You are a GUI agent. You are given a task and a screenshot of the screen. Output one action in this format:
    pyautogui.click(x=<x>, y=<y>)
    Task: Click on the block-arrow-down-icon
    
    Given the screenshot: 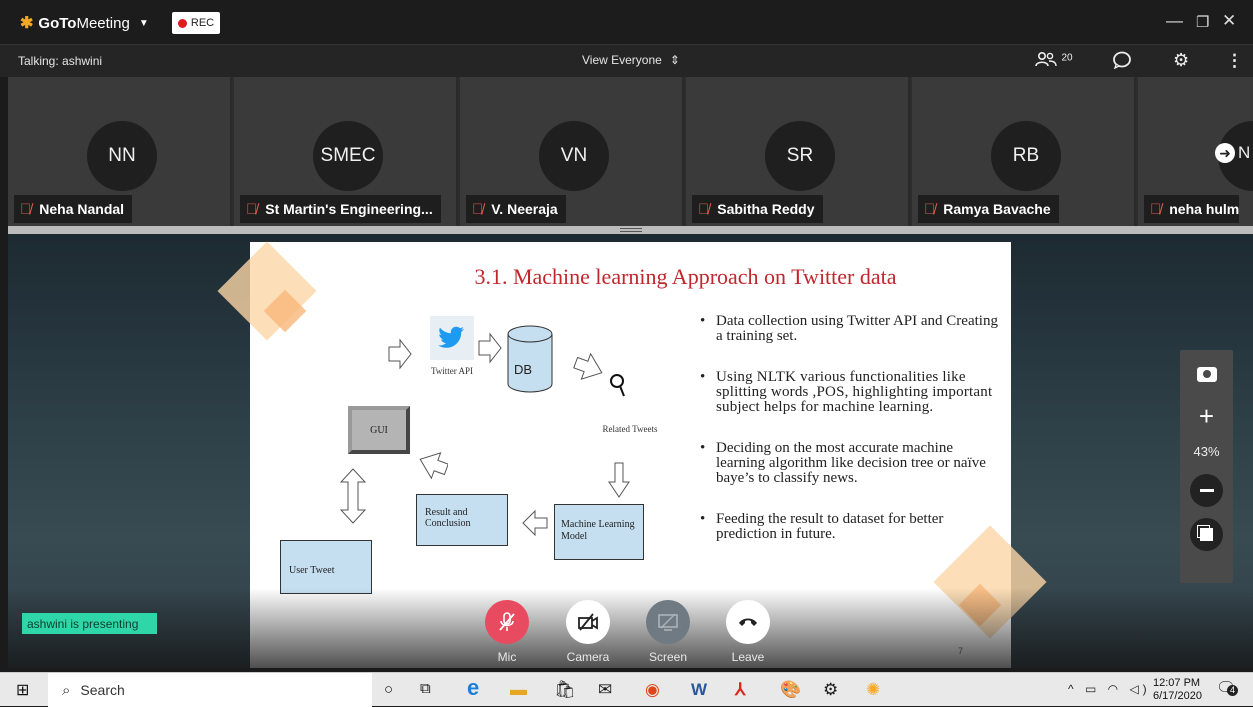 What is the action you would take?
    pyautogui.click(x=619, y=480)
    